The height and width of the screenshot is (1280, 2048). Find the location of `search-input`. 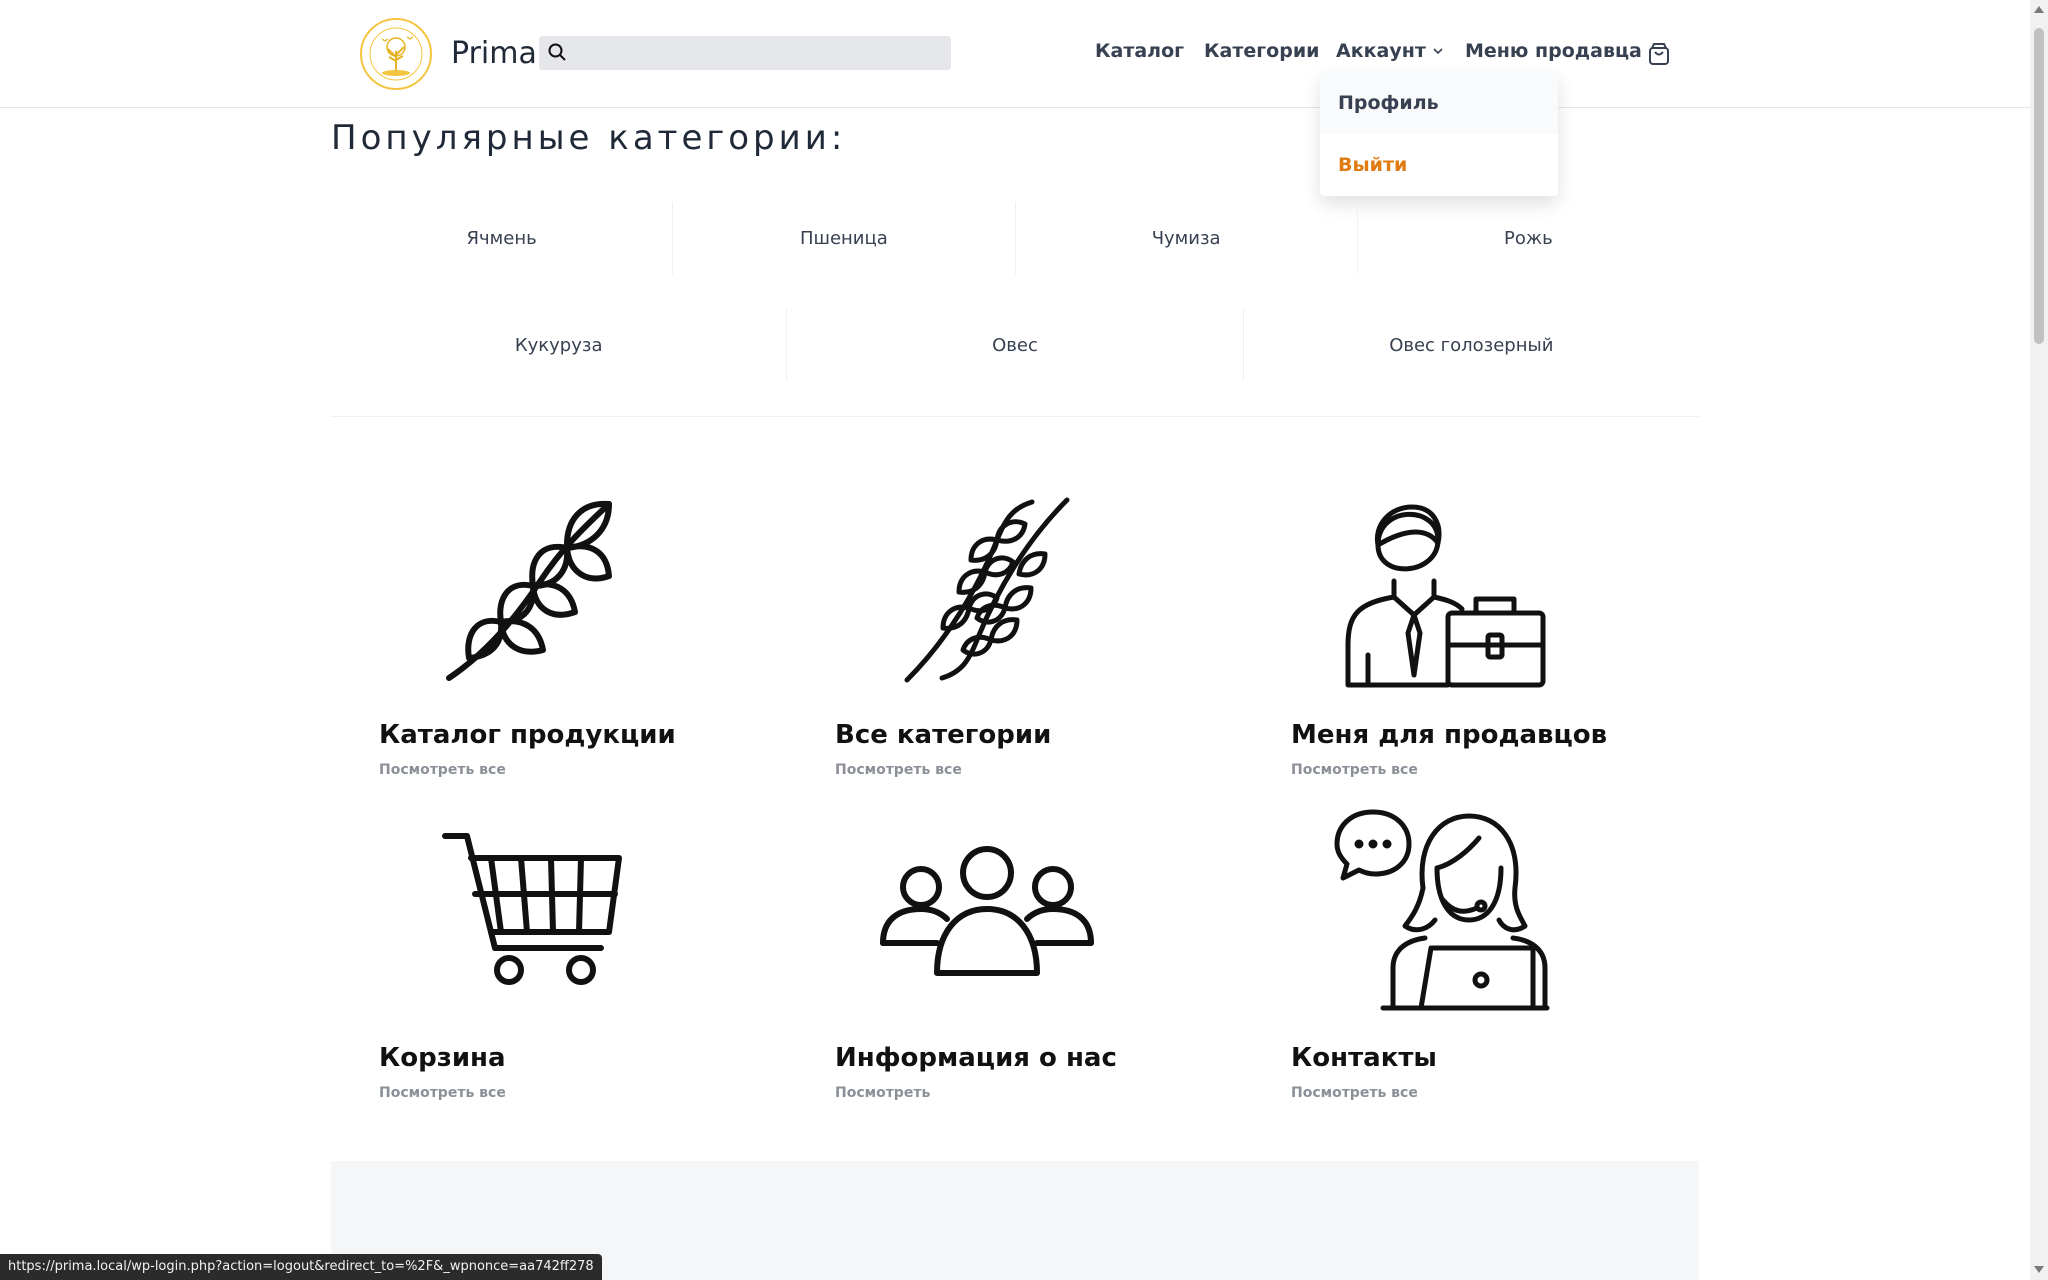

search-input is located at coordinates (760, 53).